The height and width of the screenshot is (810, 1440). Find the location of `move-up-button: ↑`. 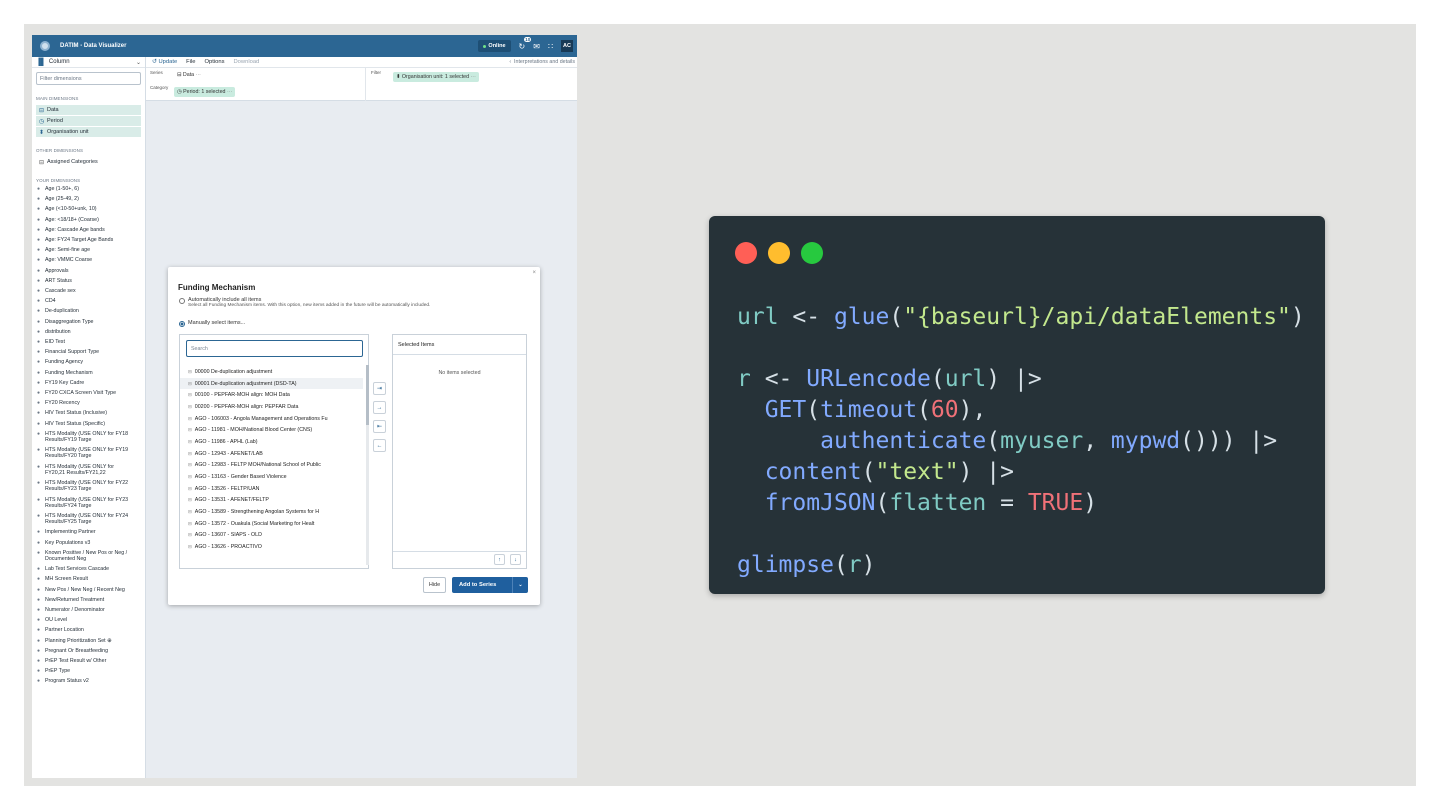

move-up-button: ↑ is located at coordinates (499, 559).